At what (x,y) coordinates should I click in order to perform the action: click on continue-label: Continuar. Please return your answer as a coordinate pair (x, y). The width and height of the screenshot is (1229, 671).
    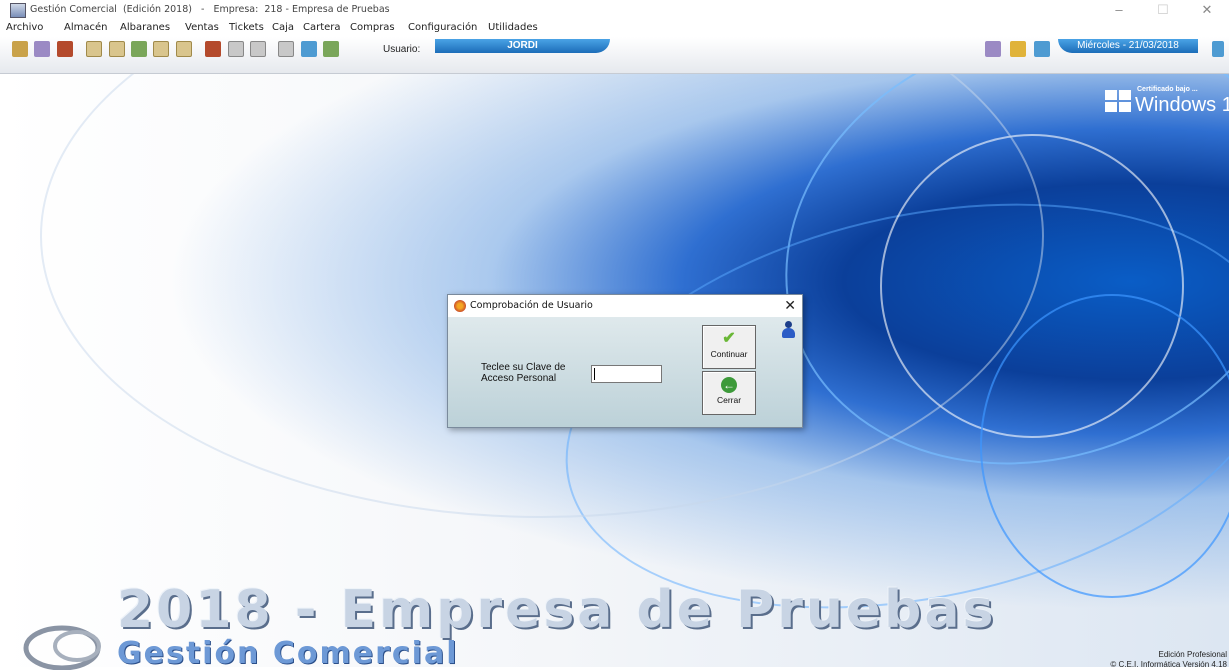
    Looking at the image, I should click on (729, 354).